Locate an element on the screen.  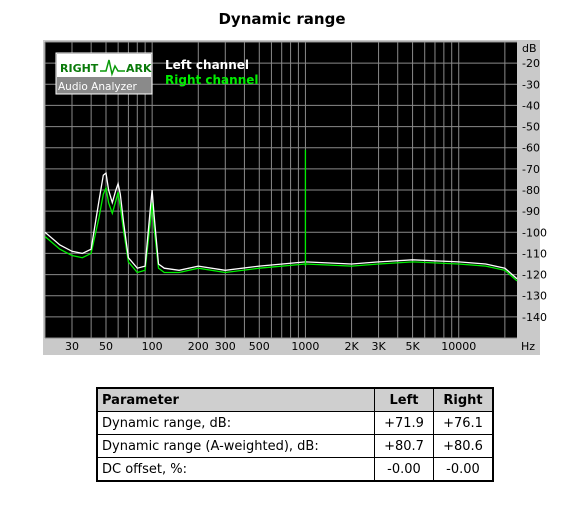
y-tick-label: -30 is located at coordinates (531, 84).